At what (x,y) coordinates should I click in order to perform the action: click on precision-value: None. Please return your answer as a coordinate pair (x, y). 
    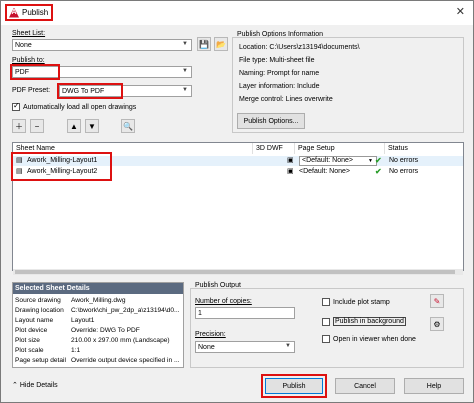
    Looking at the image, I should click on (206, 347).